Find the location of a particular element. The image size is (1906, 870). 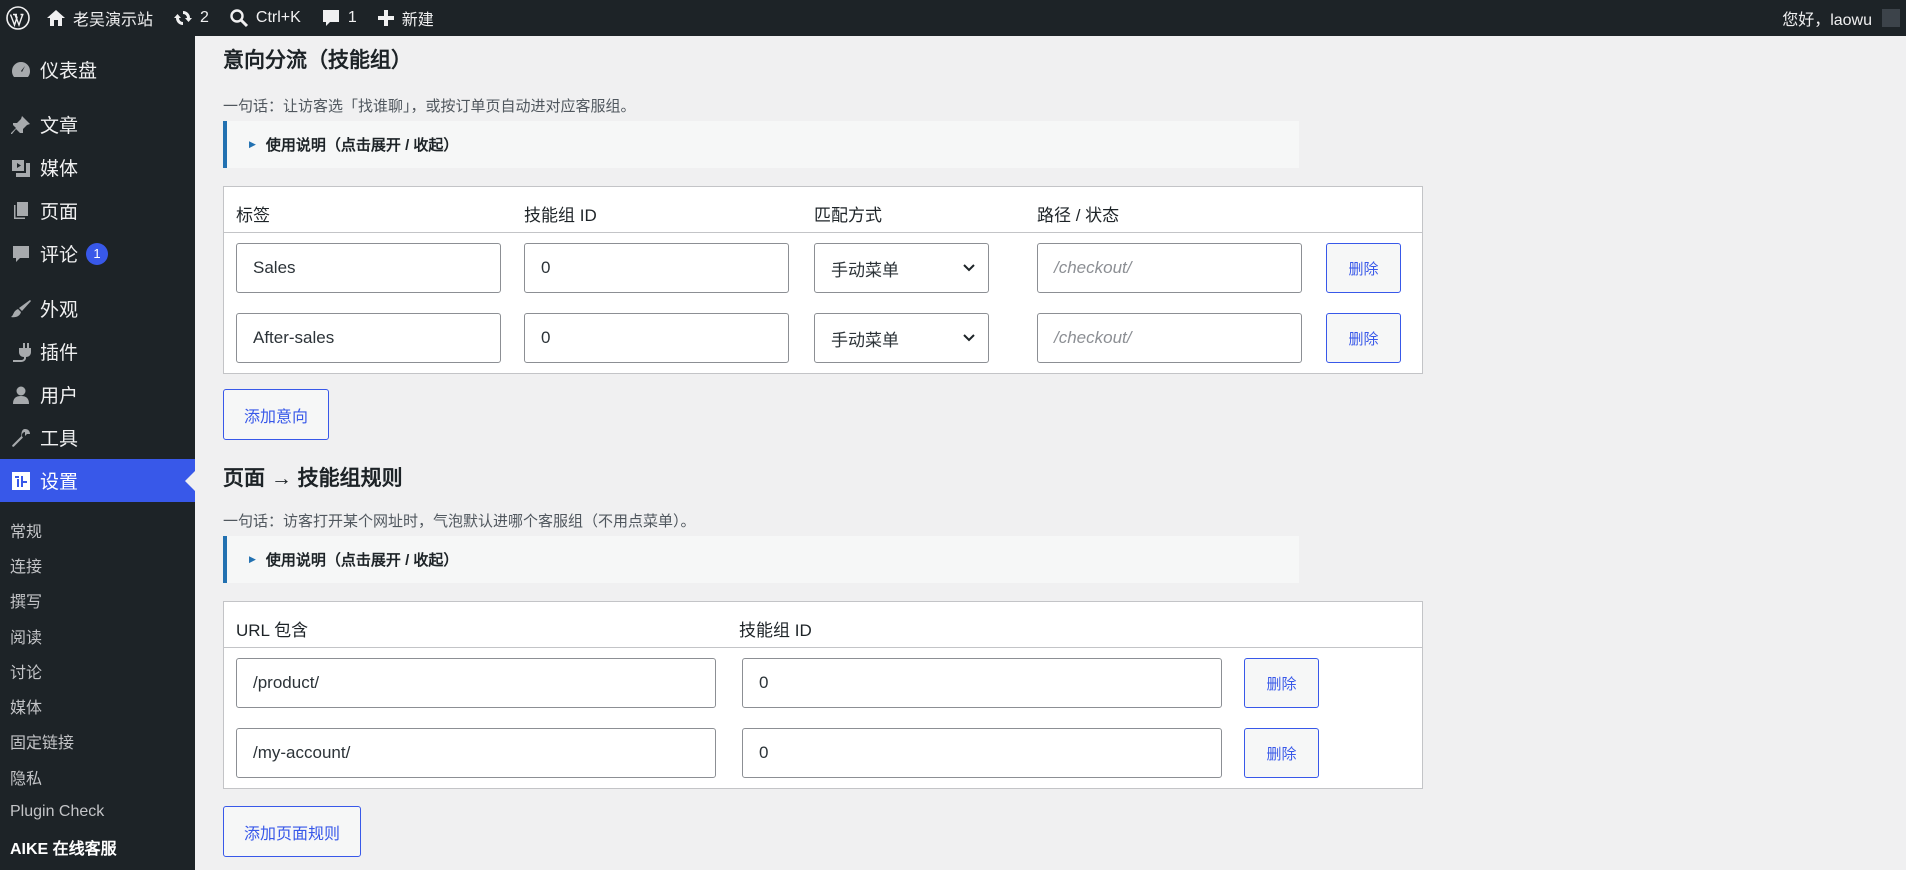

url-input: /product/ is located at coordinates (476, 683).